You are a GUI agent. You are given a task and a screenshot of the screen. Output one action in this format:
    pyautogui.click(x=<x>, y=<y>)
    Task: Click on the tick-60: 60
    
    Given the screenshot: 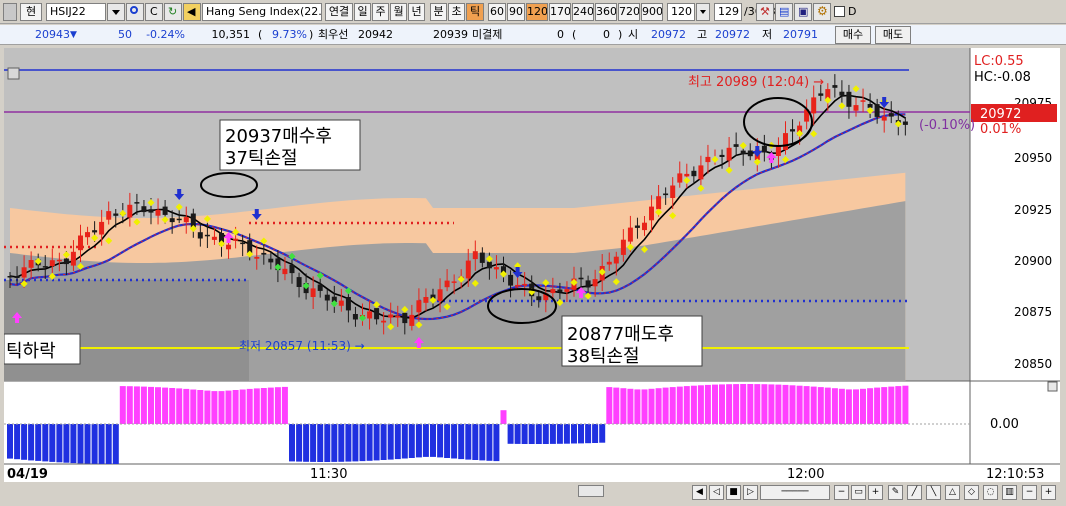 What is the action you would take?
    pyautogui.click(x=497, y=12)
    